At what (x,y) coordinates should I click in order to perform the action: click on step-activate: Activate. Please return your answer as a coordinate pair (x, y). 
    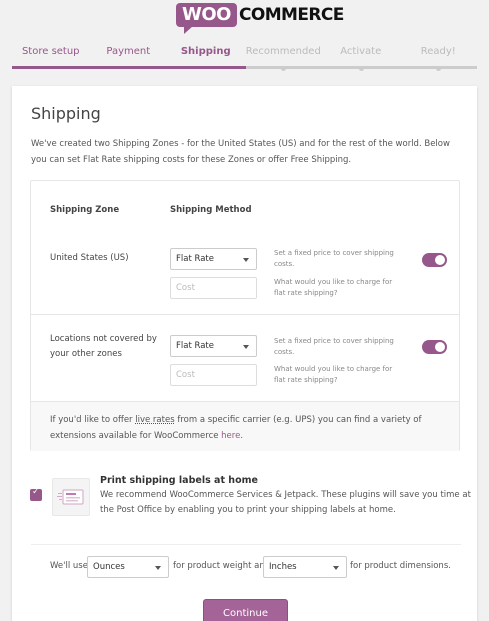
    Looking at the image, I should click on (361, 51).